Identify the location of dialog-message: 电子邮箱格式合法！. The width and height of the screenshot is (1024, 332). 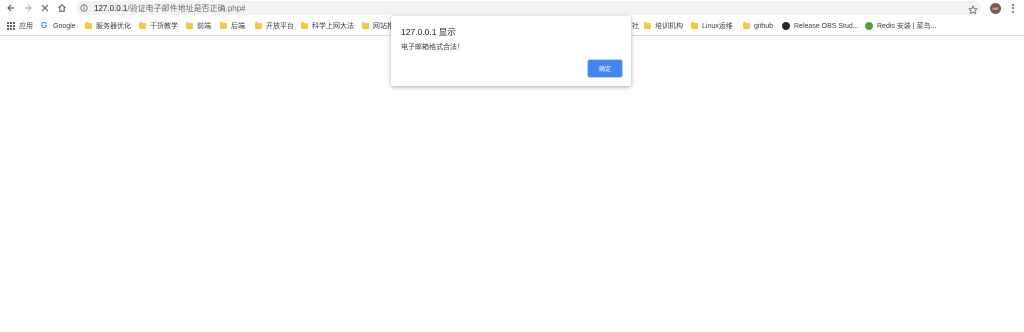
(432, 47).